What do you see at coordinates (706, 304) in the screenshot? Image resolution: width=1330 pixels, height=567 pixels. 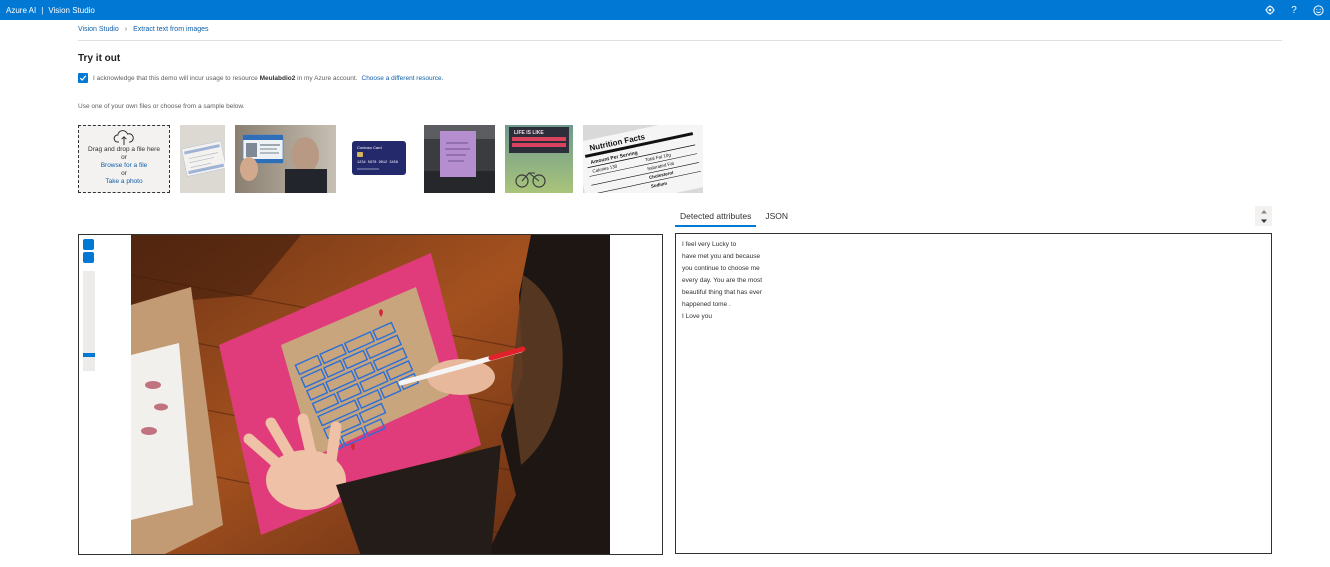 I see `detected-line: happened tome .` at bounding box center [706, 304].